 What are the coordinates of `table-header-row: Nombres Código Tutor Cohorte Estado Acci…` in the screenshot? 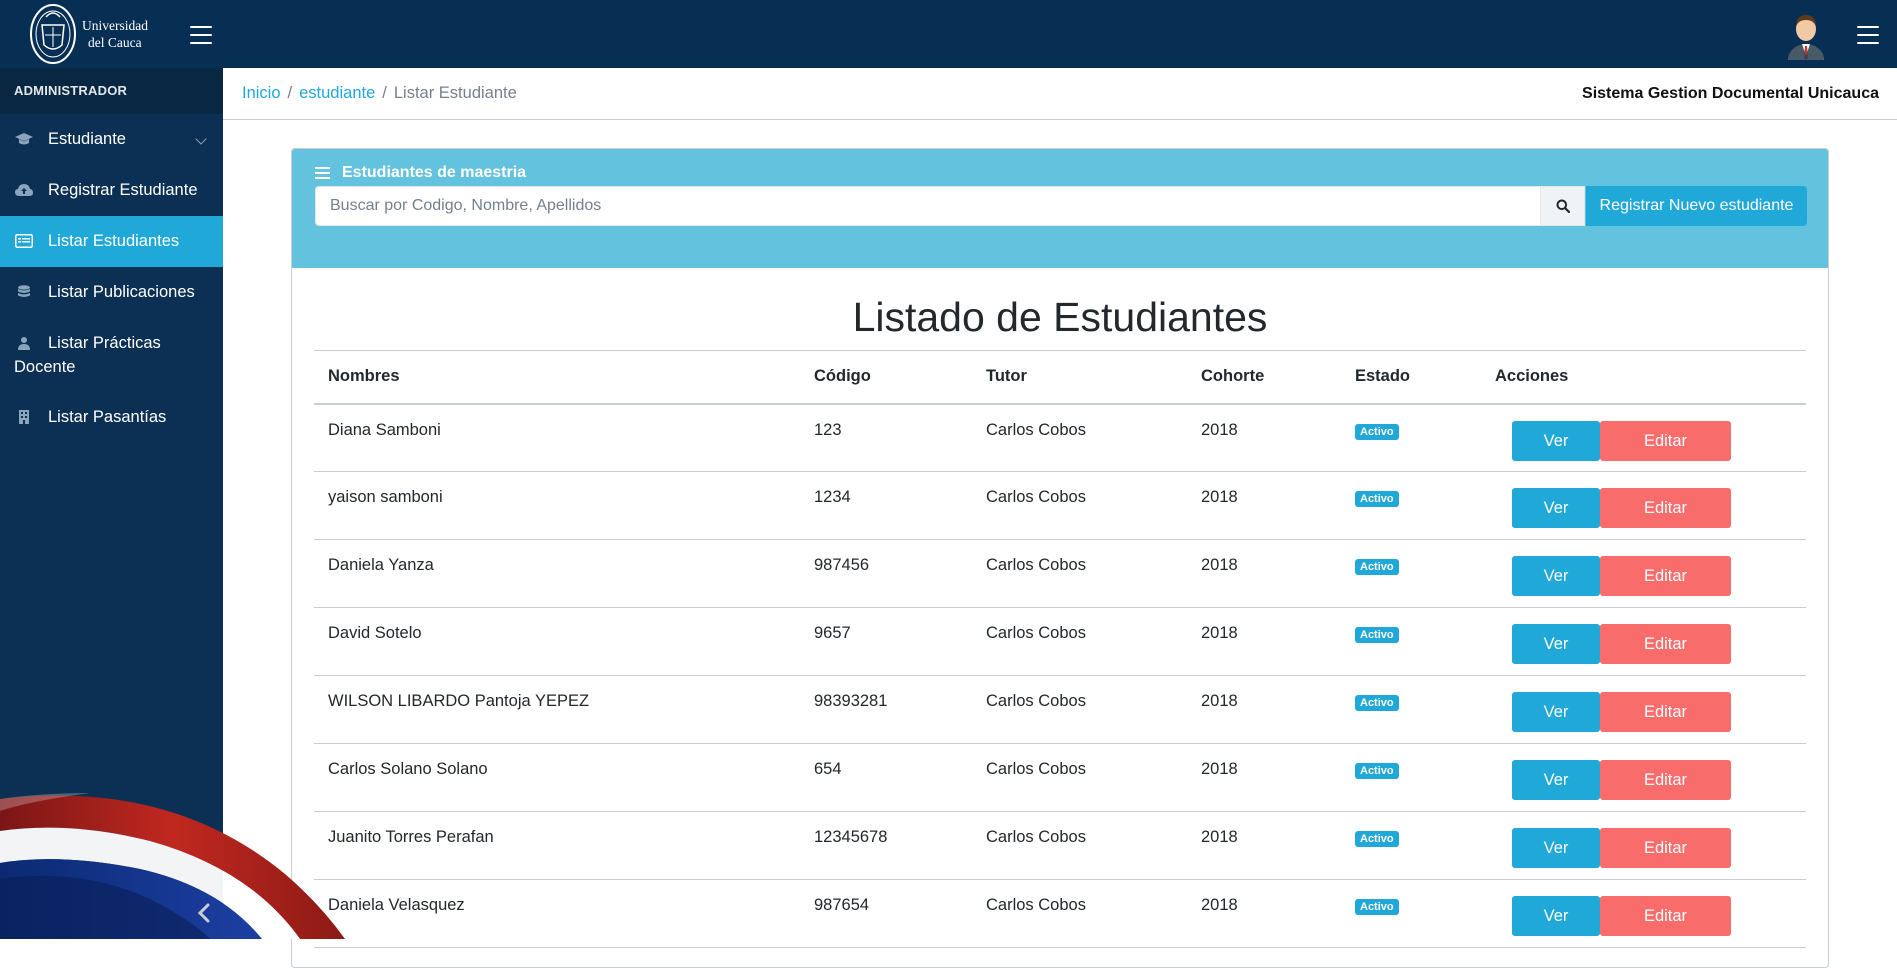 It's located at (1060, 377).